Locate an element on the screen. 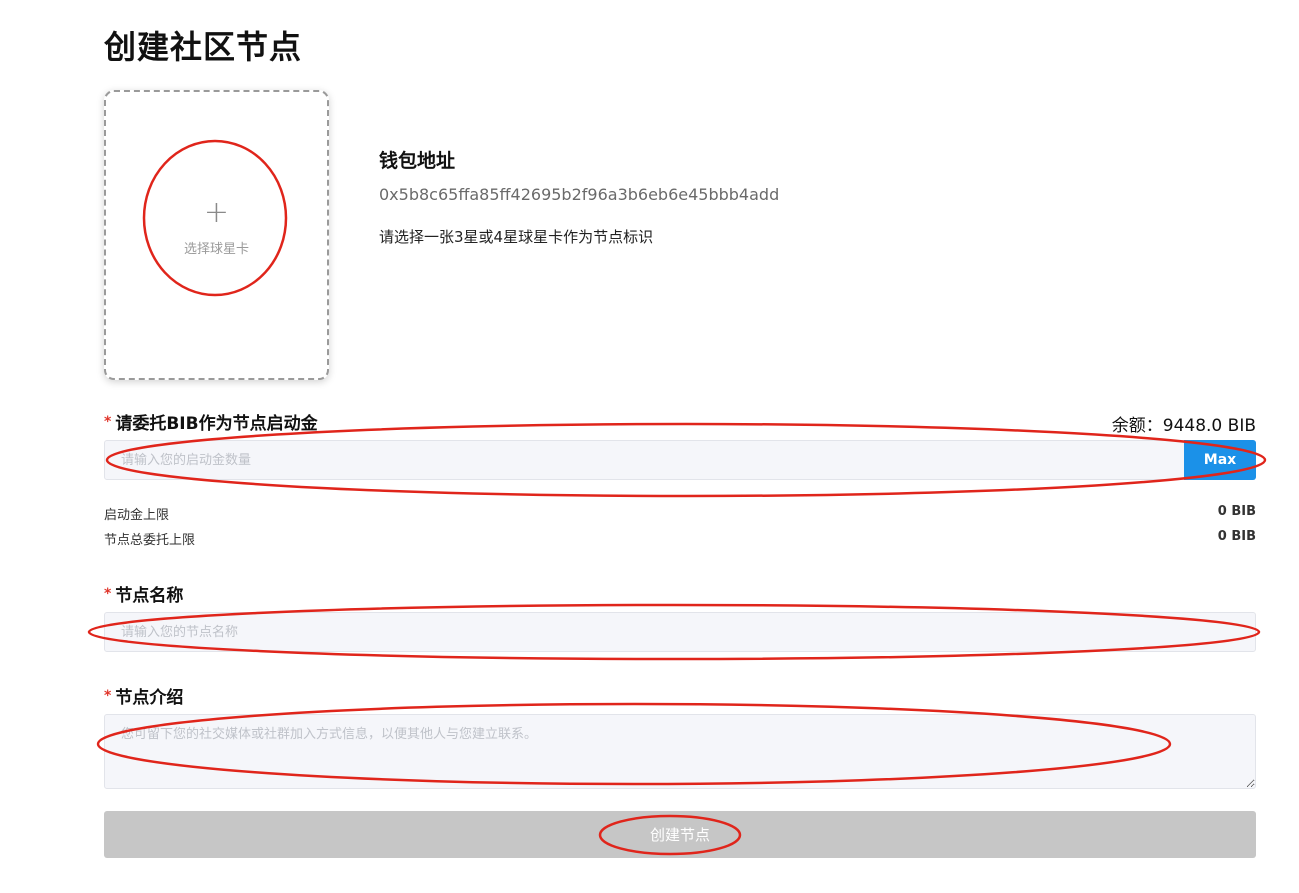  node-name-label-row: * 节点名称 is located at coordinates (143, 593).